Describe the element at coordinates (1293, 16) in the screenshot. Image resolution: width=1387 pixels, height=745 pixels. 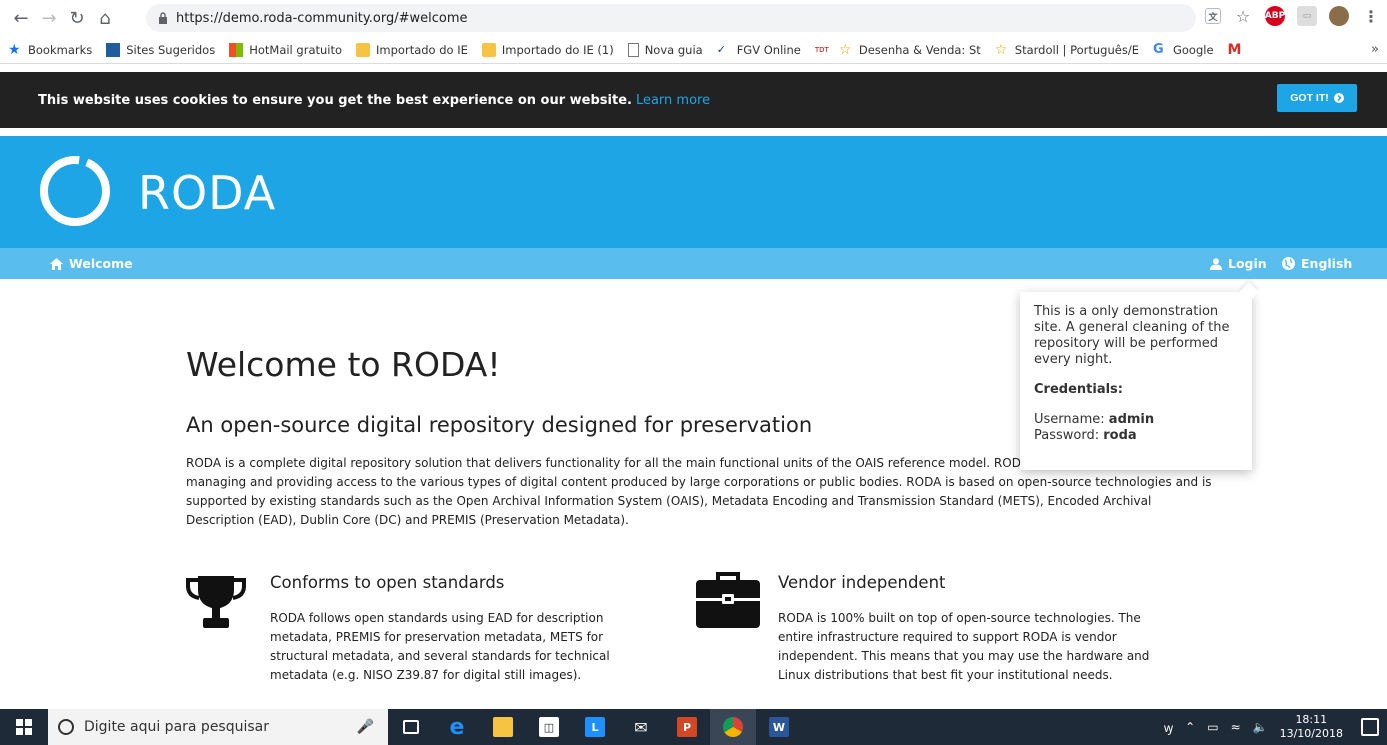
I see `extension-area: 文 ☆ ABP ▭ ⋮` at that location.